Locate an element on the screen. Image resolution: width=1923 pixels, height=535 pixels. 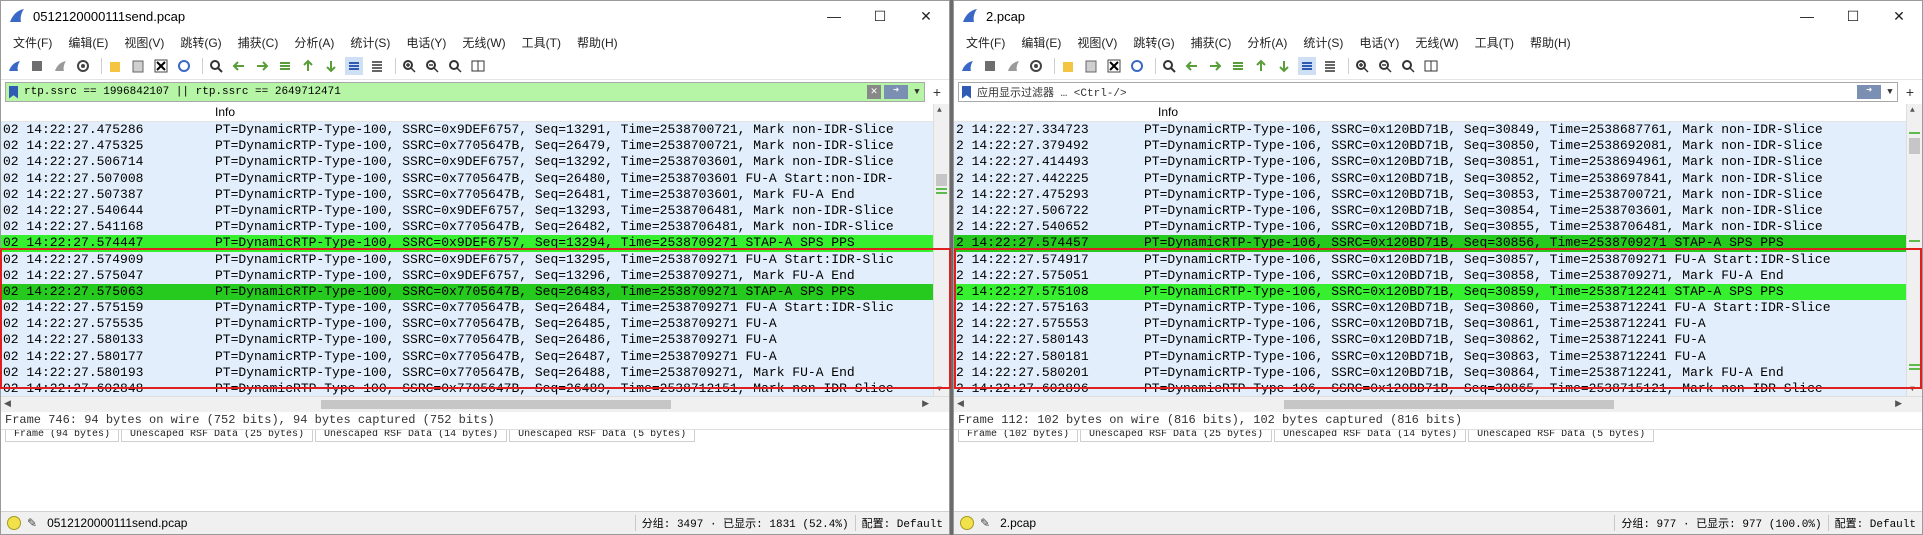
menu-go: 跳转(G) is located at coordinates (200, 42).